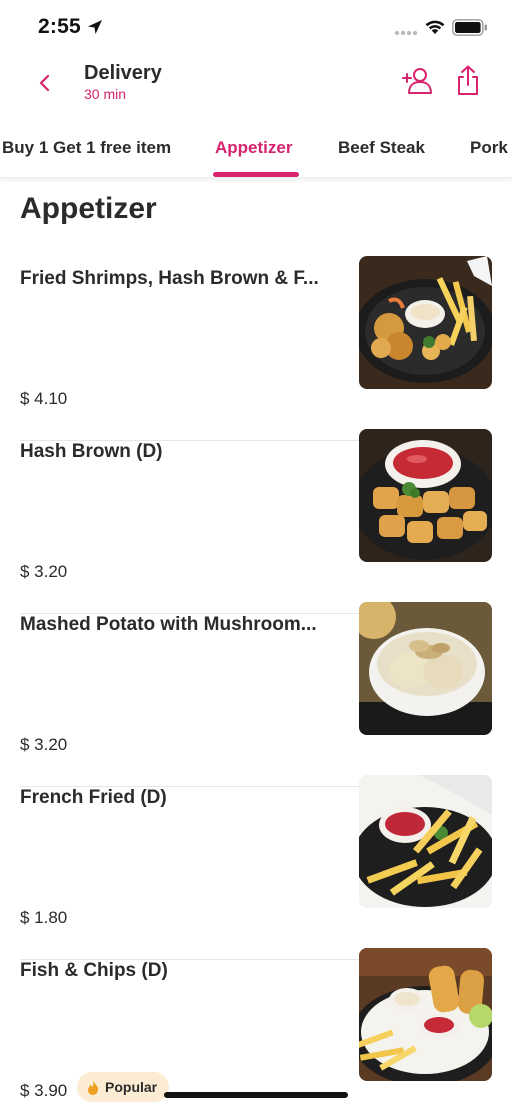 Image resolution: width=512 pixels, height=1108 pixels. Describe the element at coordinates (425, 668) in the screenshot. I see `item-photo-mashed-potato` at that location.